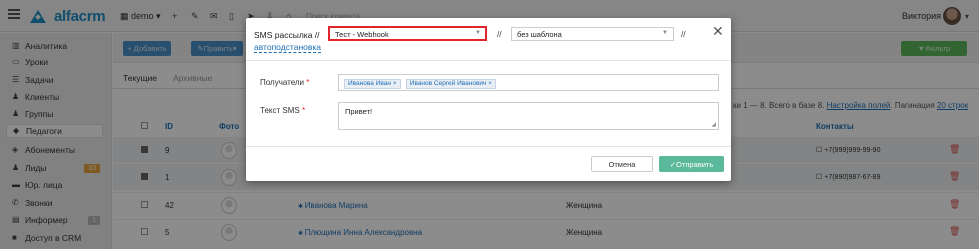  I want to click on template-select: без шаблона ▼, so click(592, 34).